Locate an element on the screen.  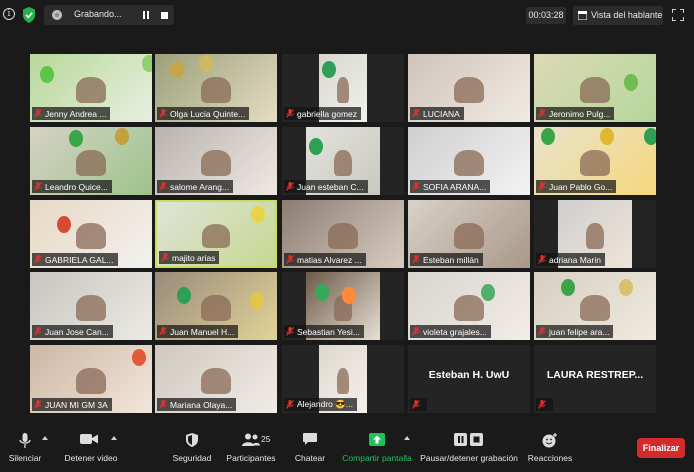
video-camera-icon is located at coordinates (89, 439).